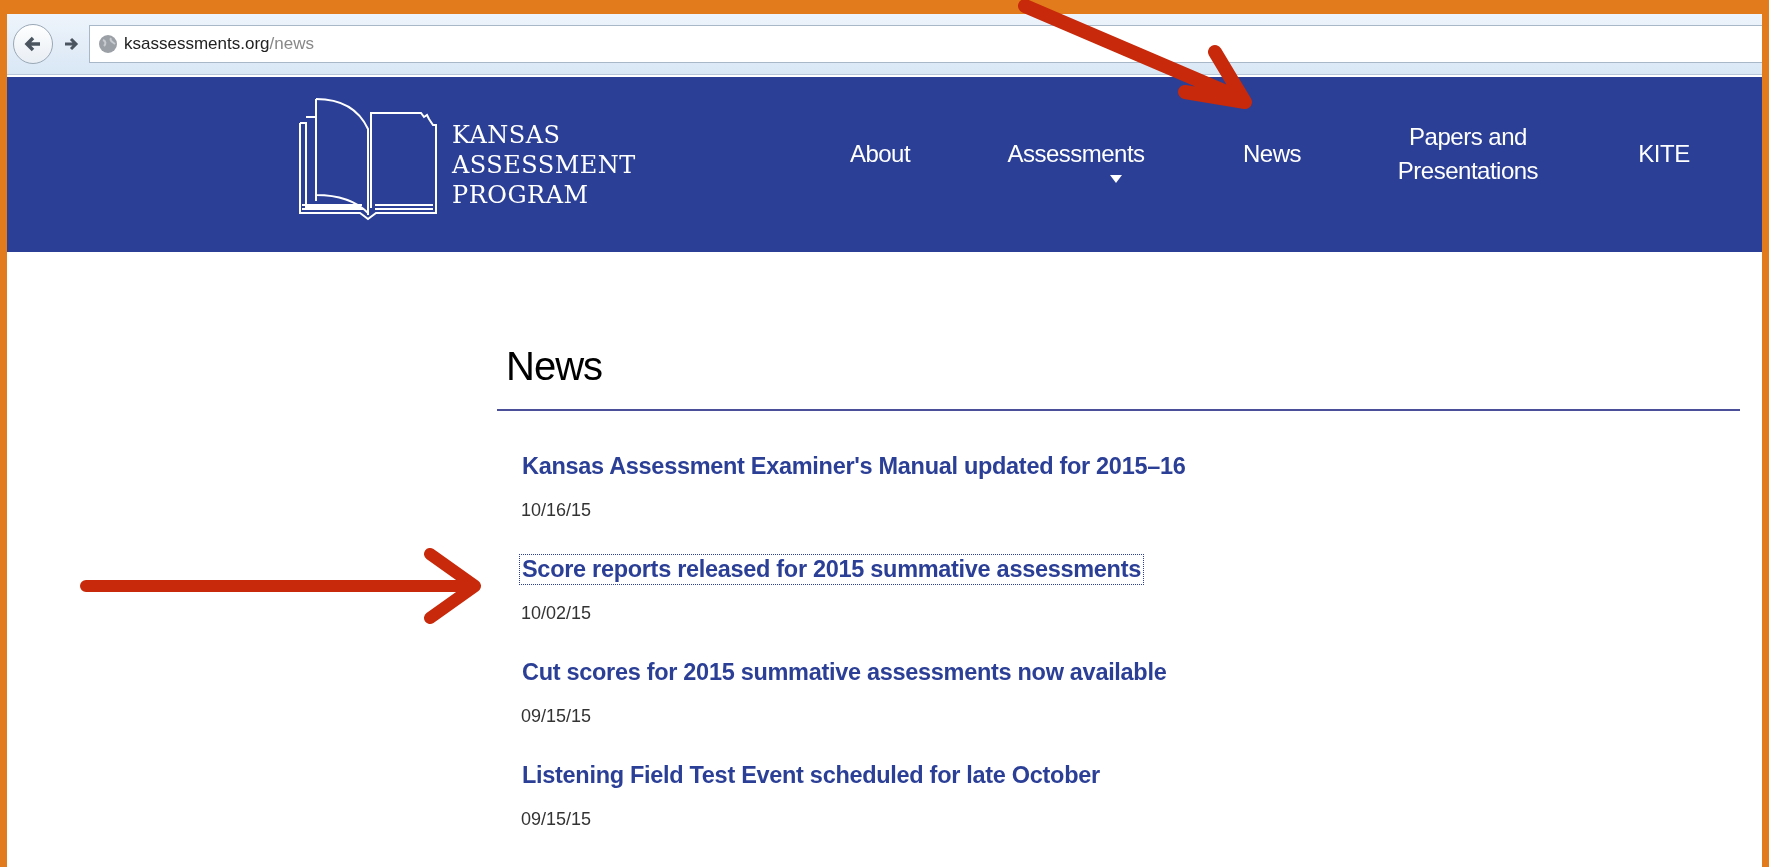 This screenshot has height=867, width=1769. What do you see at coordinates (521, 194) in the screenshot?
I see `logo-text: PROGRAM` at bounding box center [521, 194].